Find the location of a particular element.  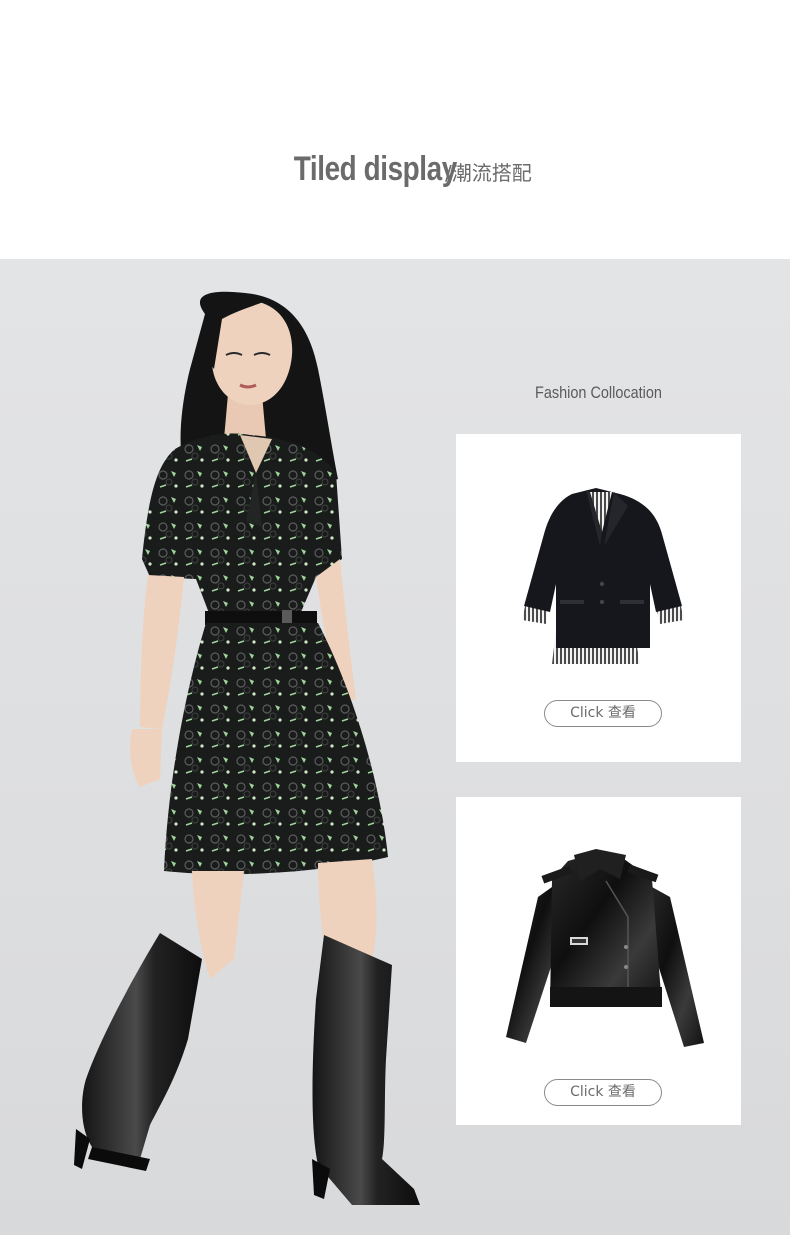

title-chinese: 潮流搭配 is located at coordinates (491, 173).